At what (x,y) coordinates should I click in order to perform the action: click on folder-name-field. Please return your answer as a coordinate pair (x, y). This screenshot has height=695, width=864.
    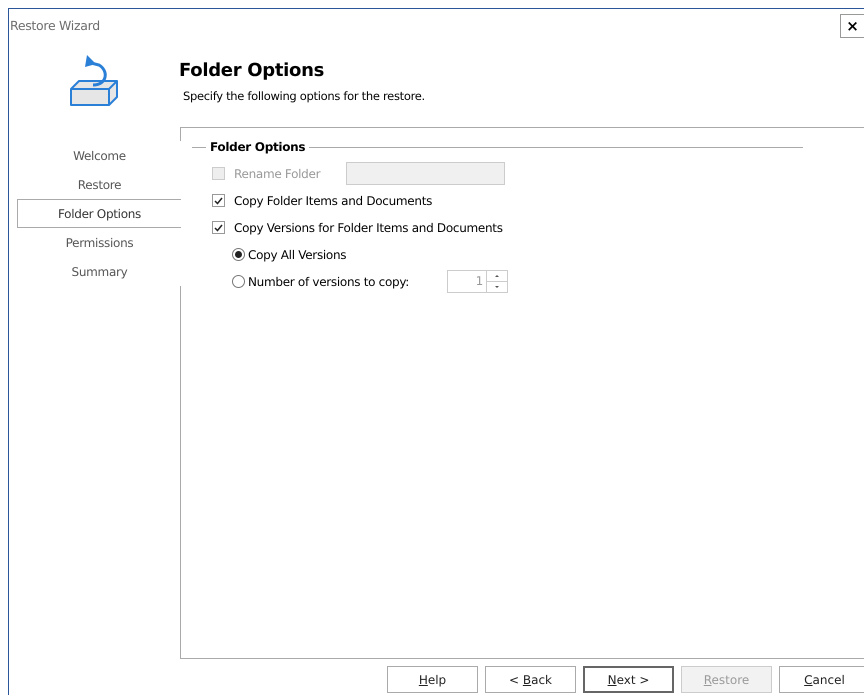
    Looking at the image, I should click on (426, 173).